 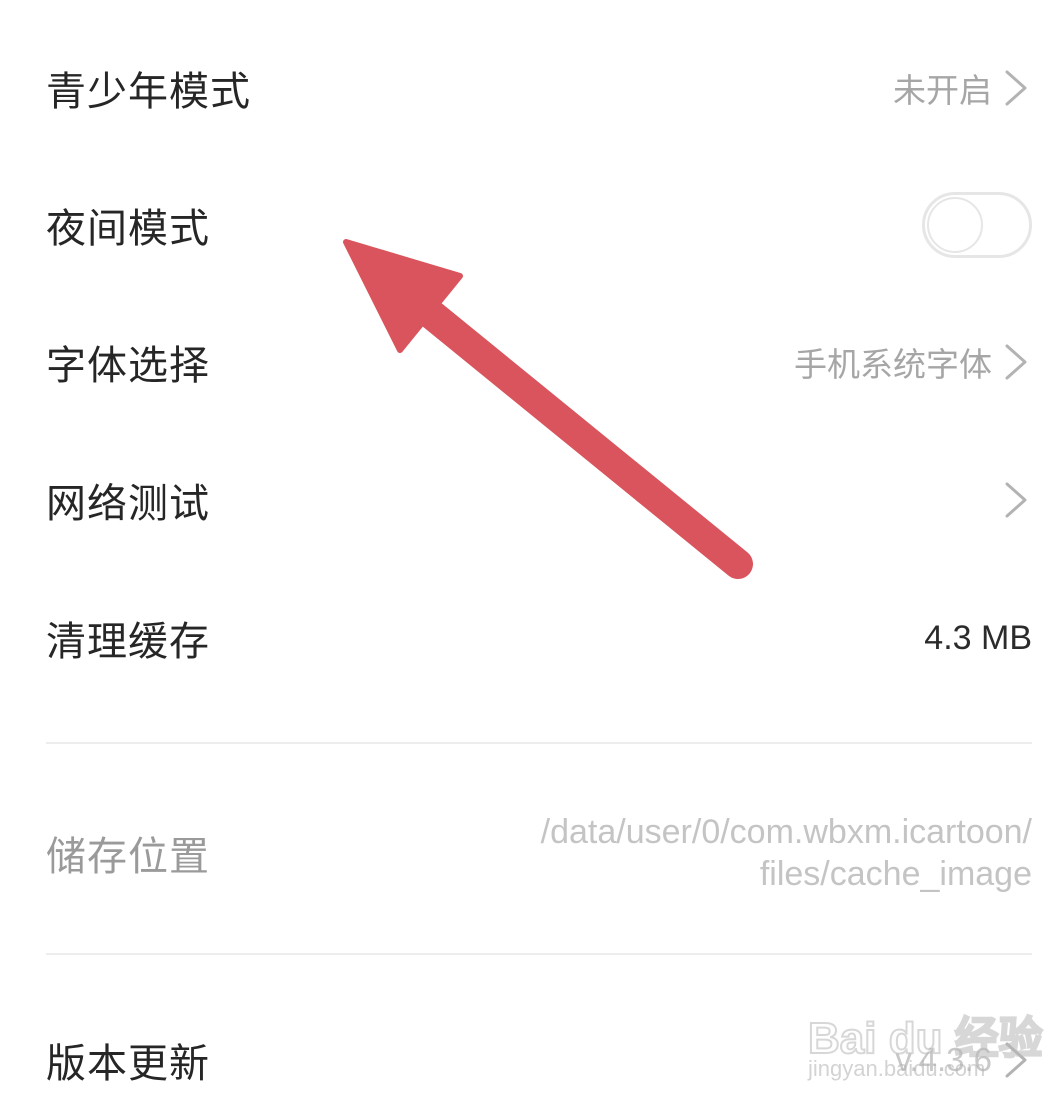 I want to click on cache-size-value: 4.3 MB, so click(x=978, y=637).